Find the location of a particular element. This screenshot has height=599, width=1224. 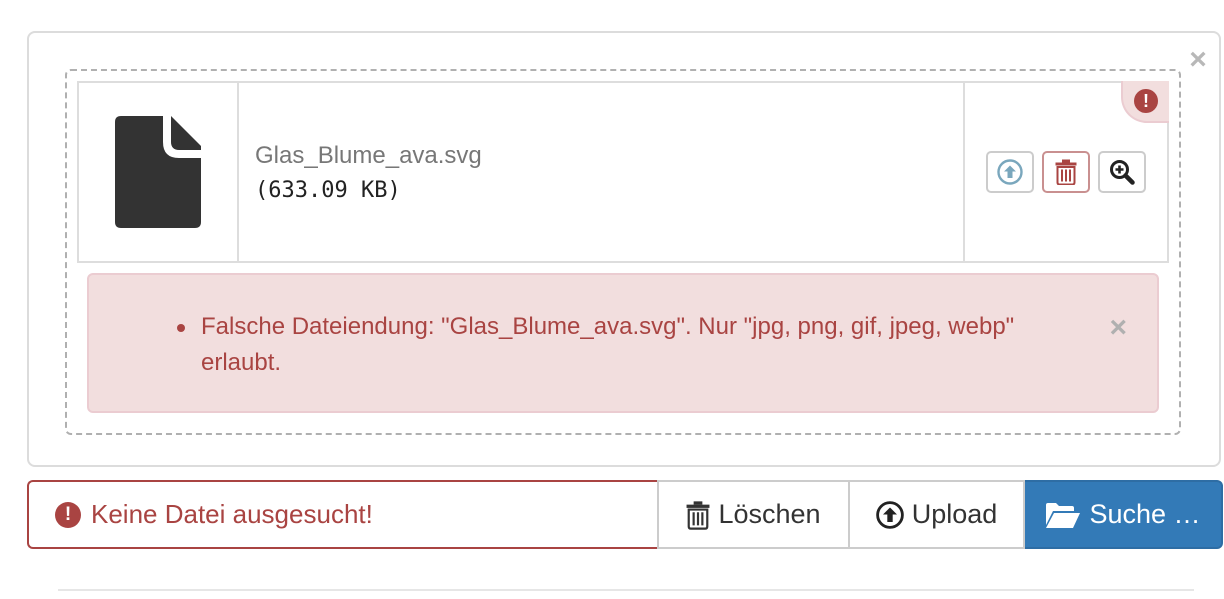

file-caption: ! Keine Datei ausgesucht! is located at coordinates (342, 514).